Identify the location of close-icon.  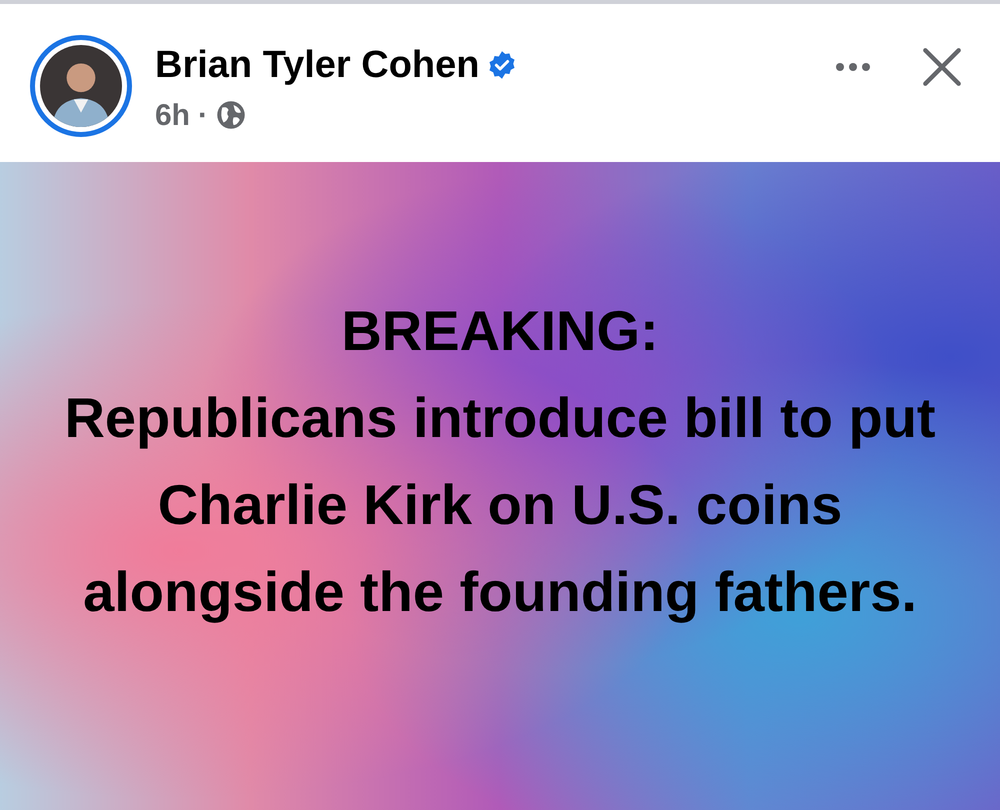
(942, 67).